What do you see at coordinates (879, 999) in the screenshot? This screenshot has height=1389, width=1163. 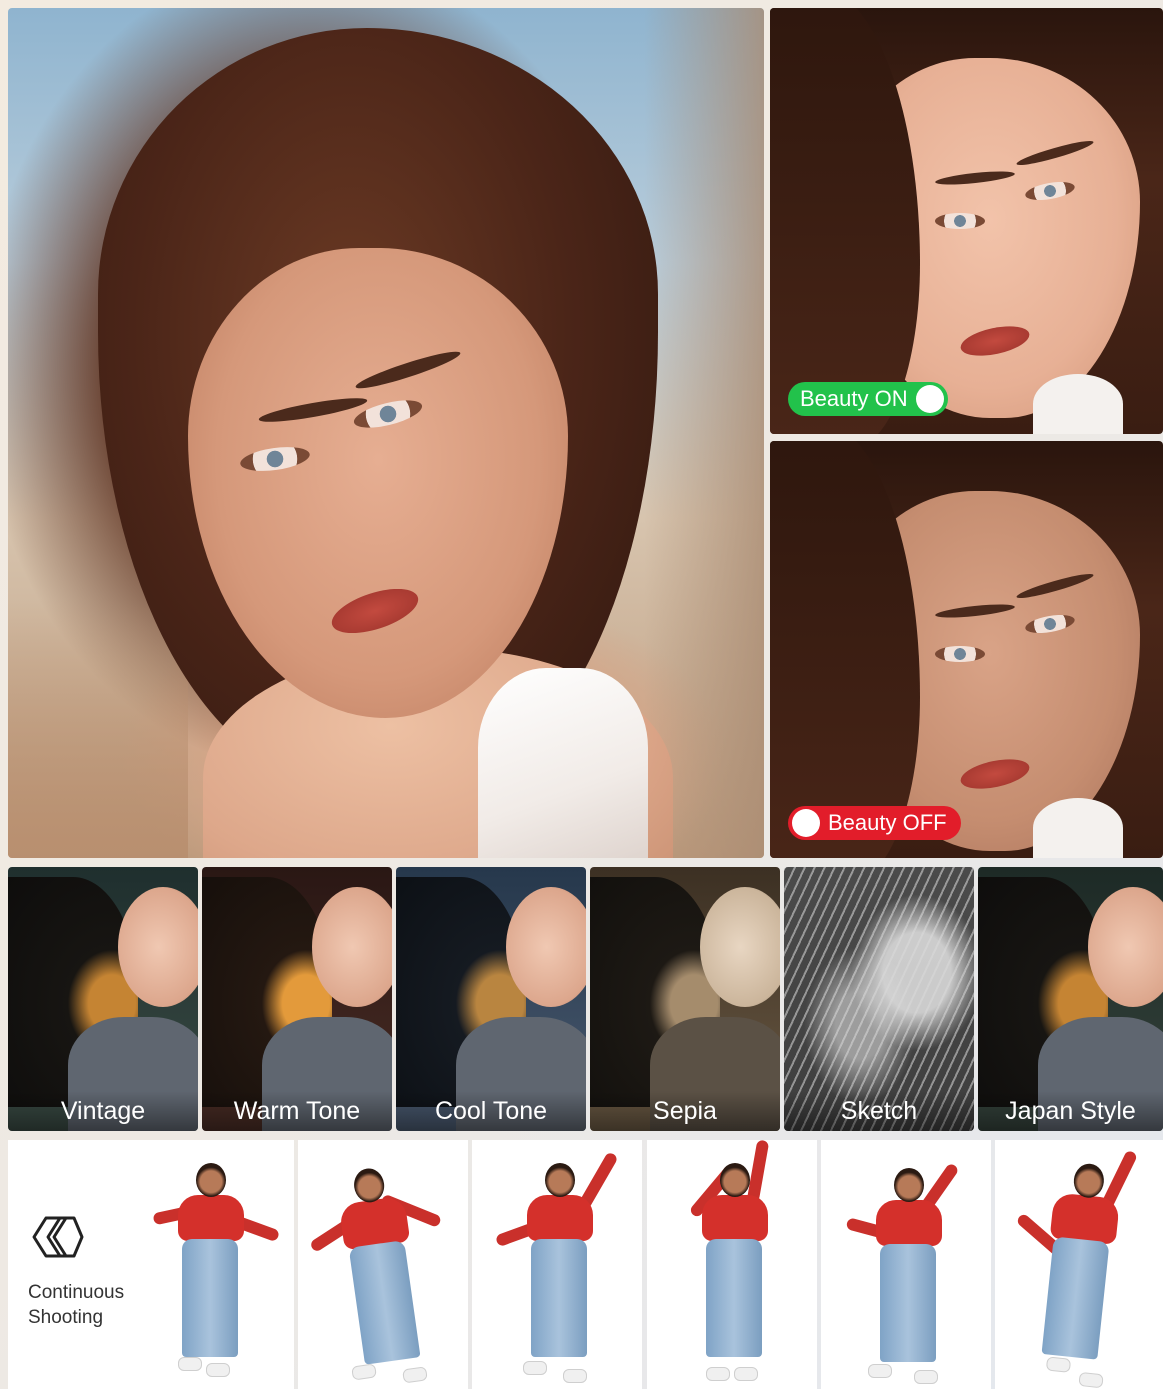 I see `filter-sketch: Sketch` at bounding box center [879, 999].